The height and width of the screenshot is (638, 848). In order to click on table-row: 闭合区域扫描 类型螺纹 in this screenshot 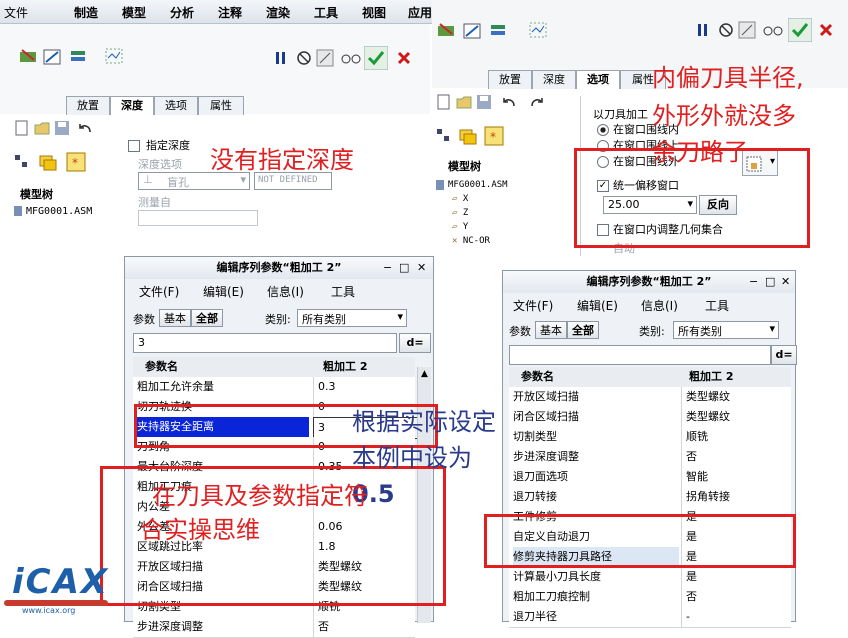, I will do `click(650, 417)`.